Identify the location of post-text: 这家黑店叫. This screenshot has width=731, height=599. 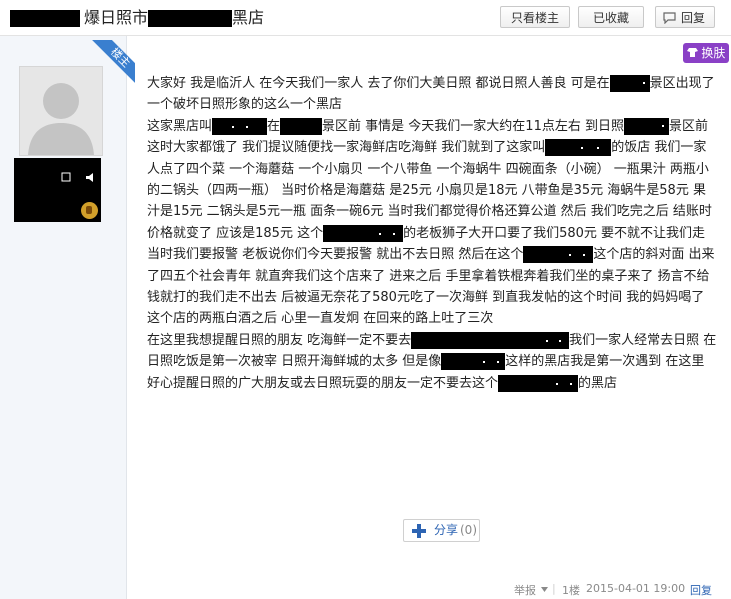
(180, 126).